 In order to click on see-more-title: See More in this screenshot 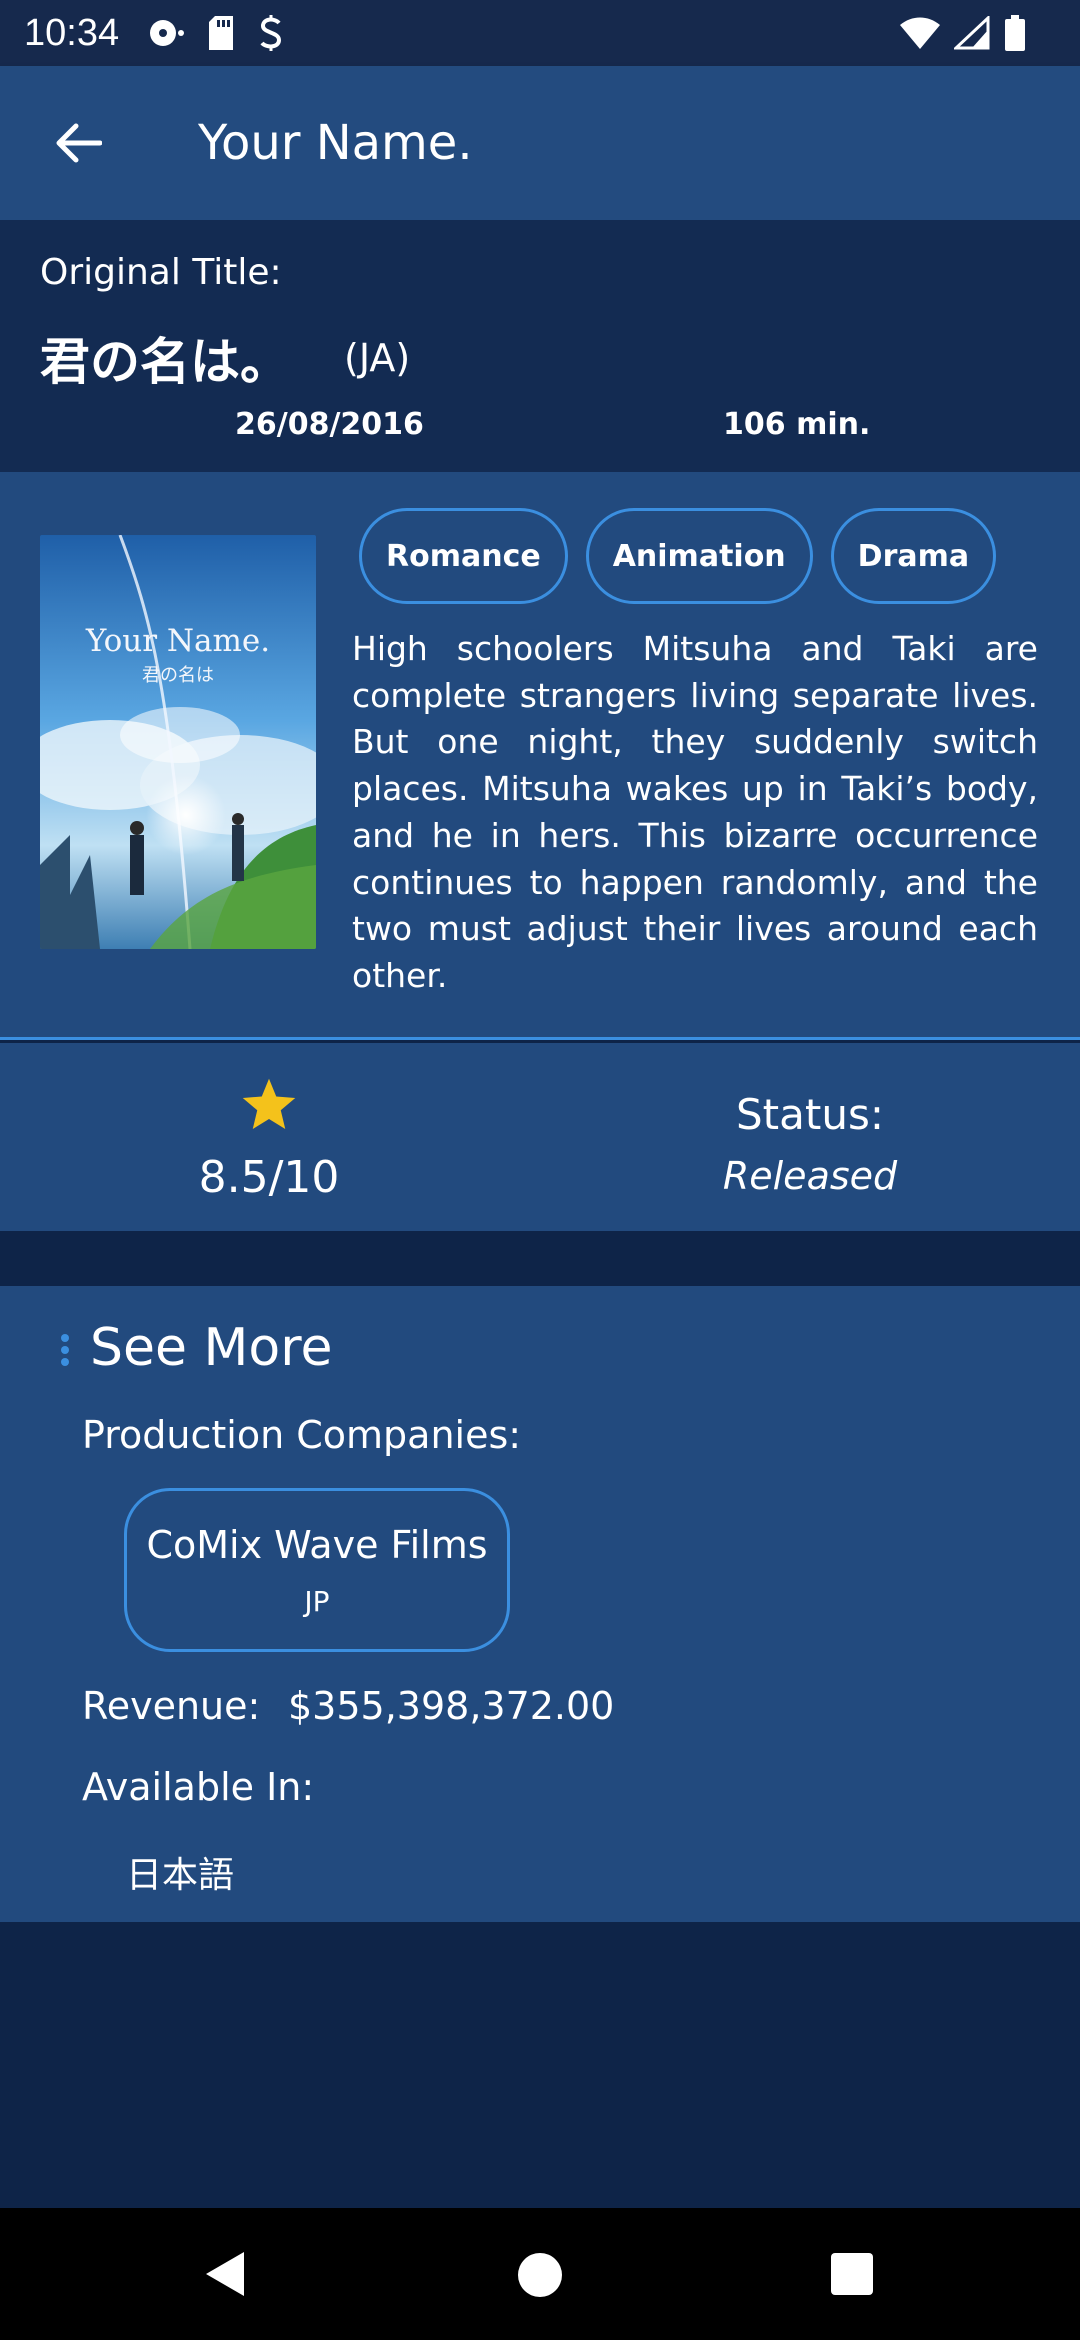, I will do `click(211, 1348)`.